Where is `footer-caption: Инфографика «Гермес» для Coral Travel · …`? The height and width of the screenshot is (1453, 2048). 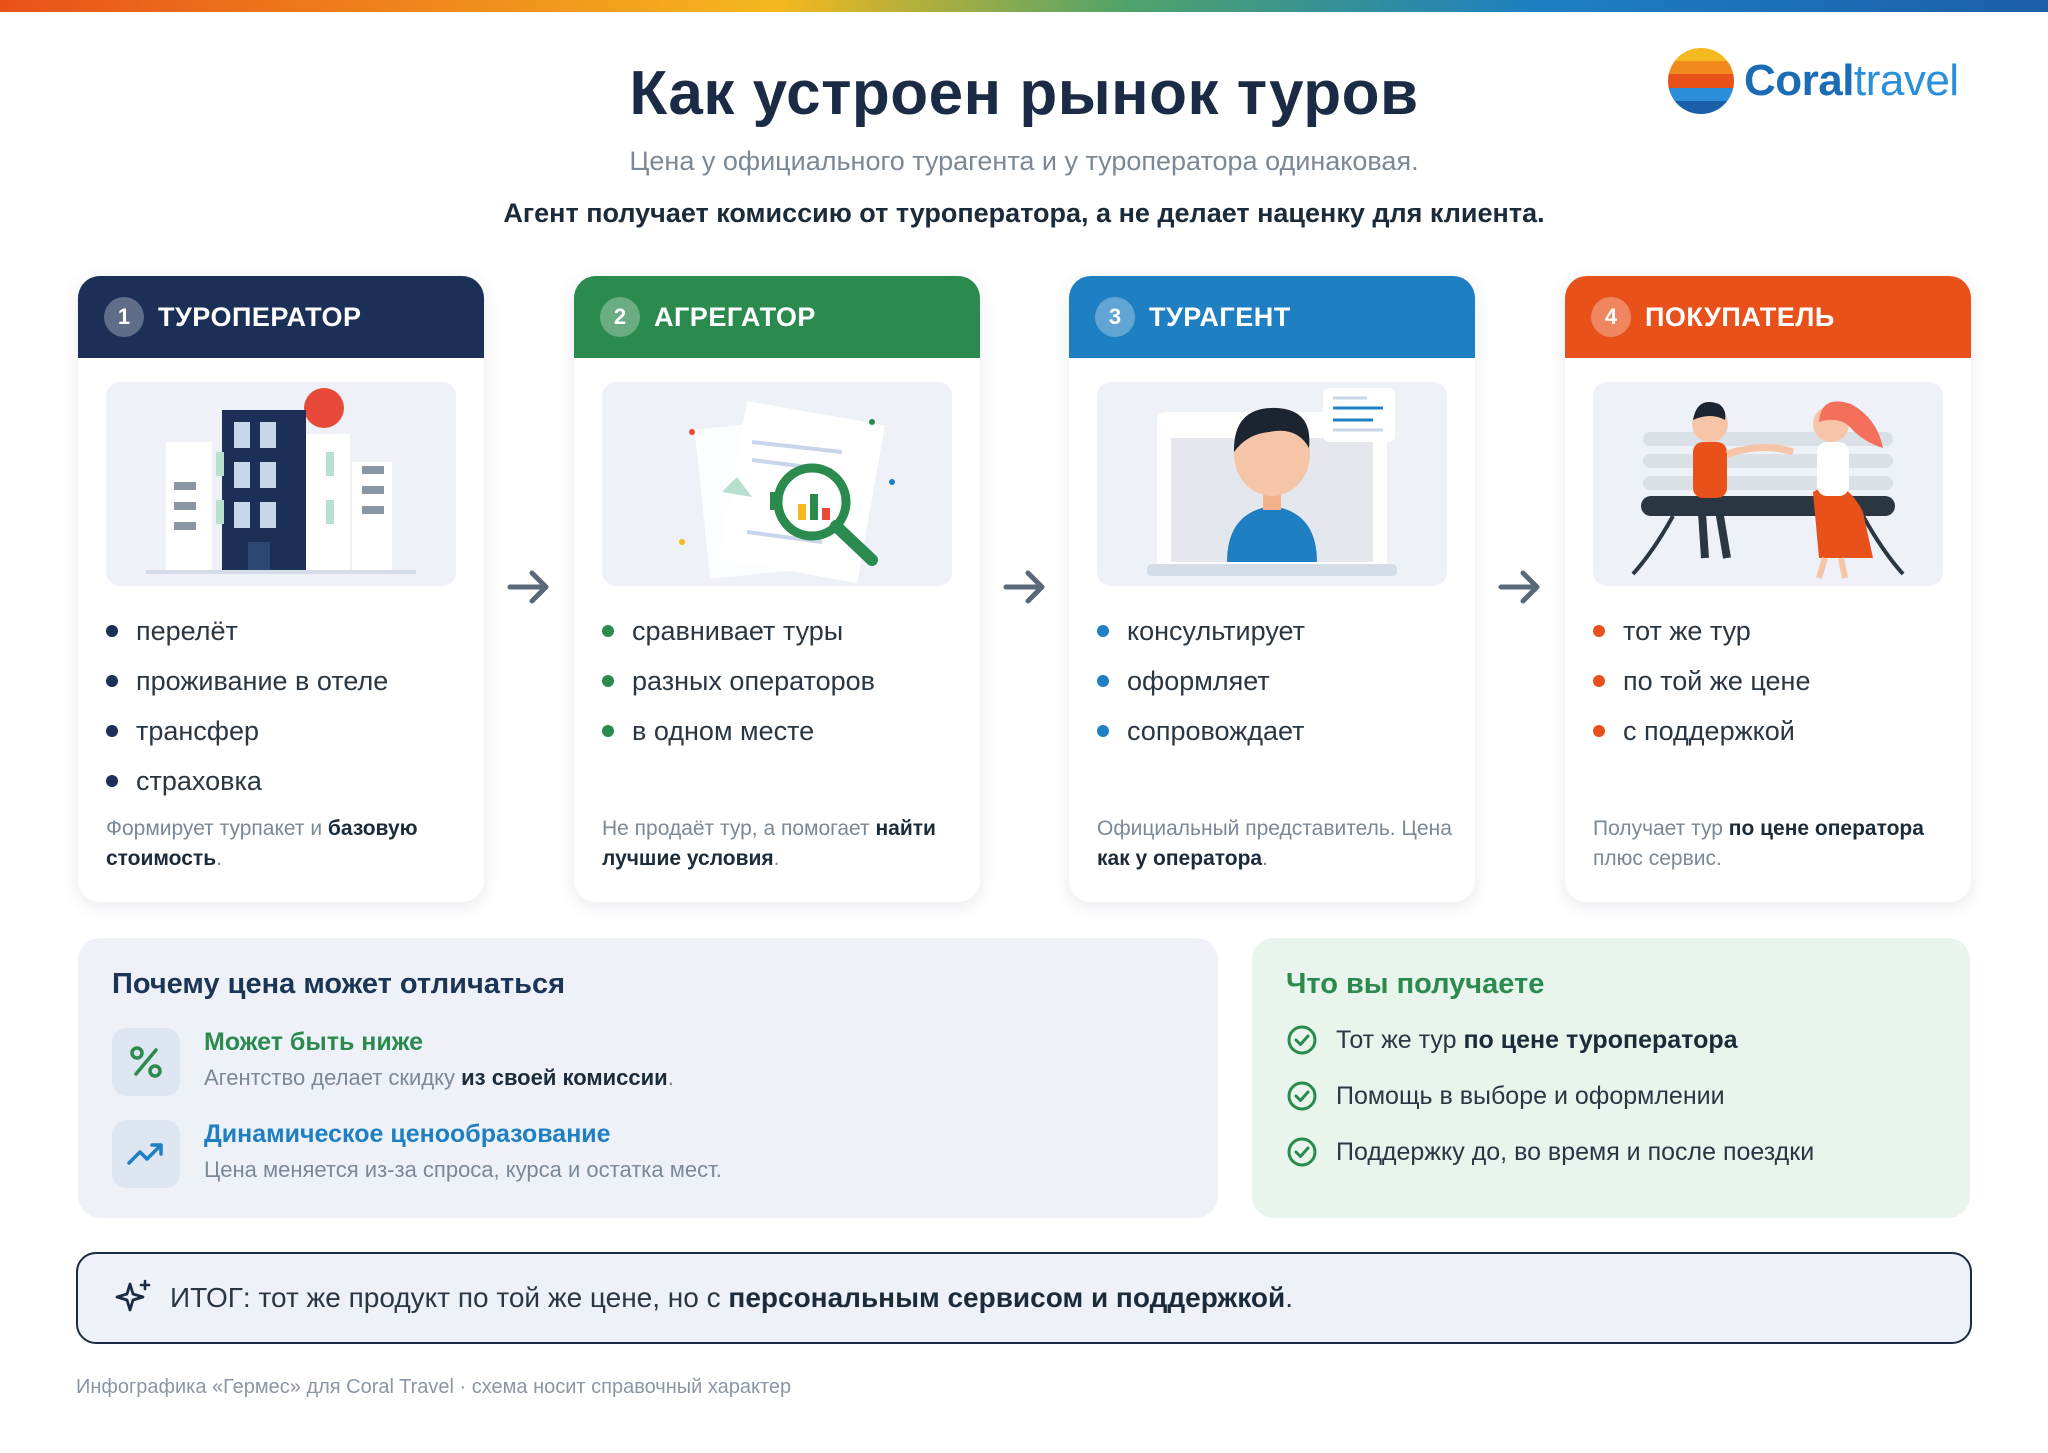 footer-caption: Инфографика «Гермес» для Coral Travel · … is located at coordinates (434, 1387).